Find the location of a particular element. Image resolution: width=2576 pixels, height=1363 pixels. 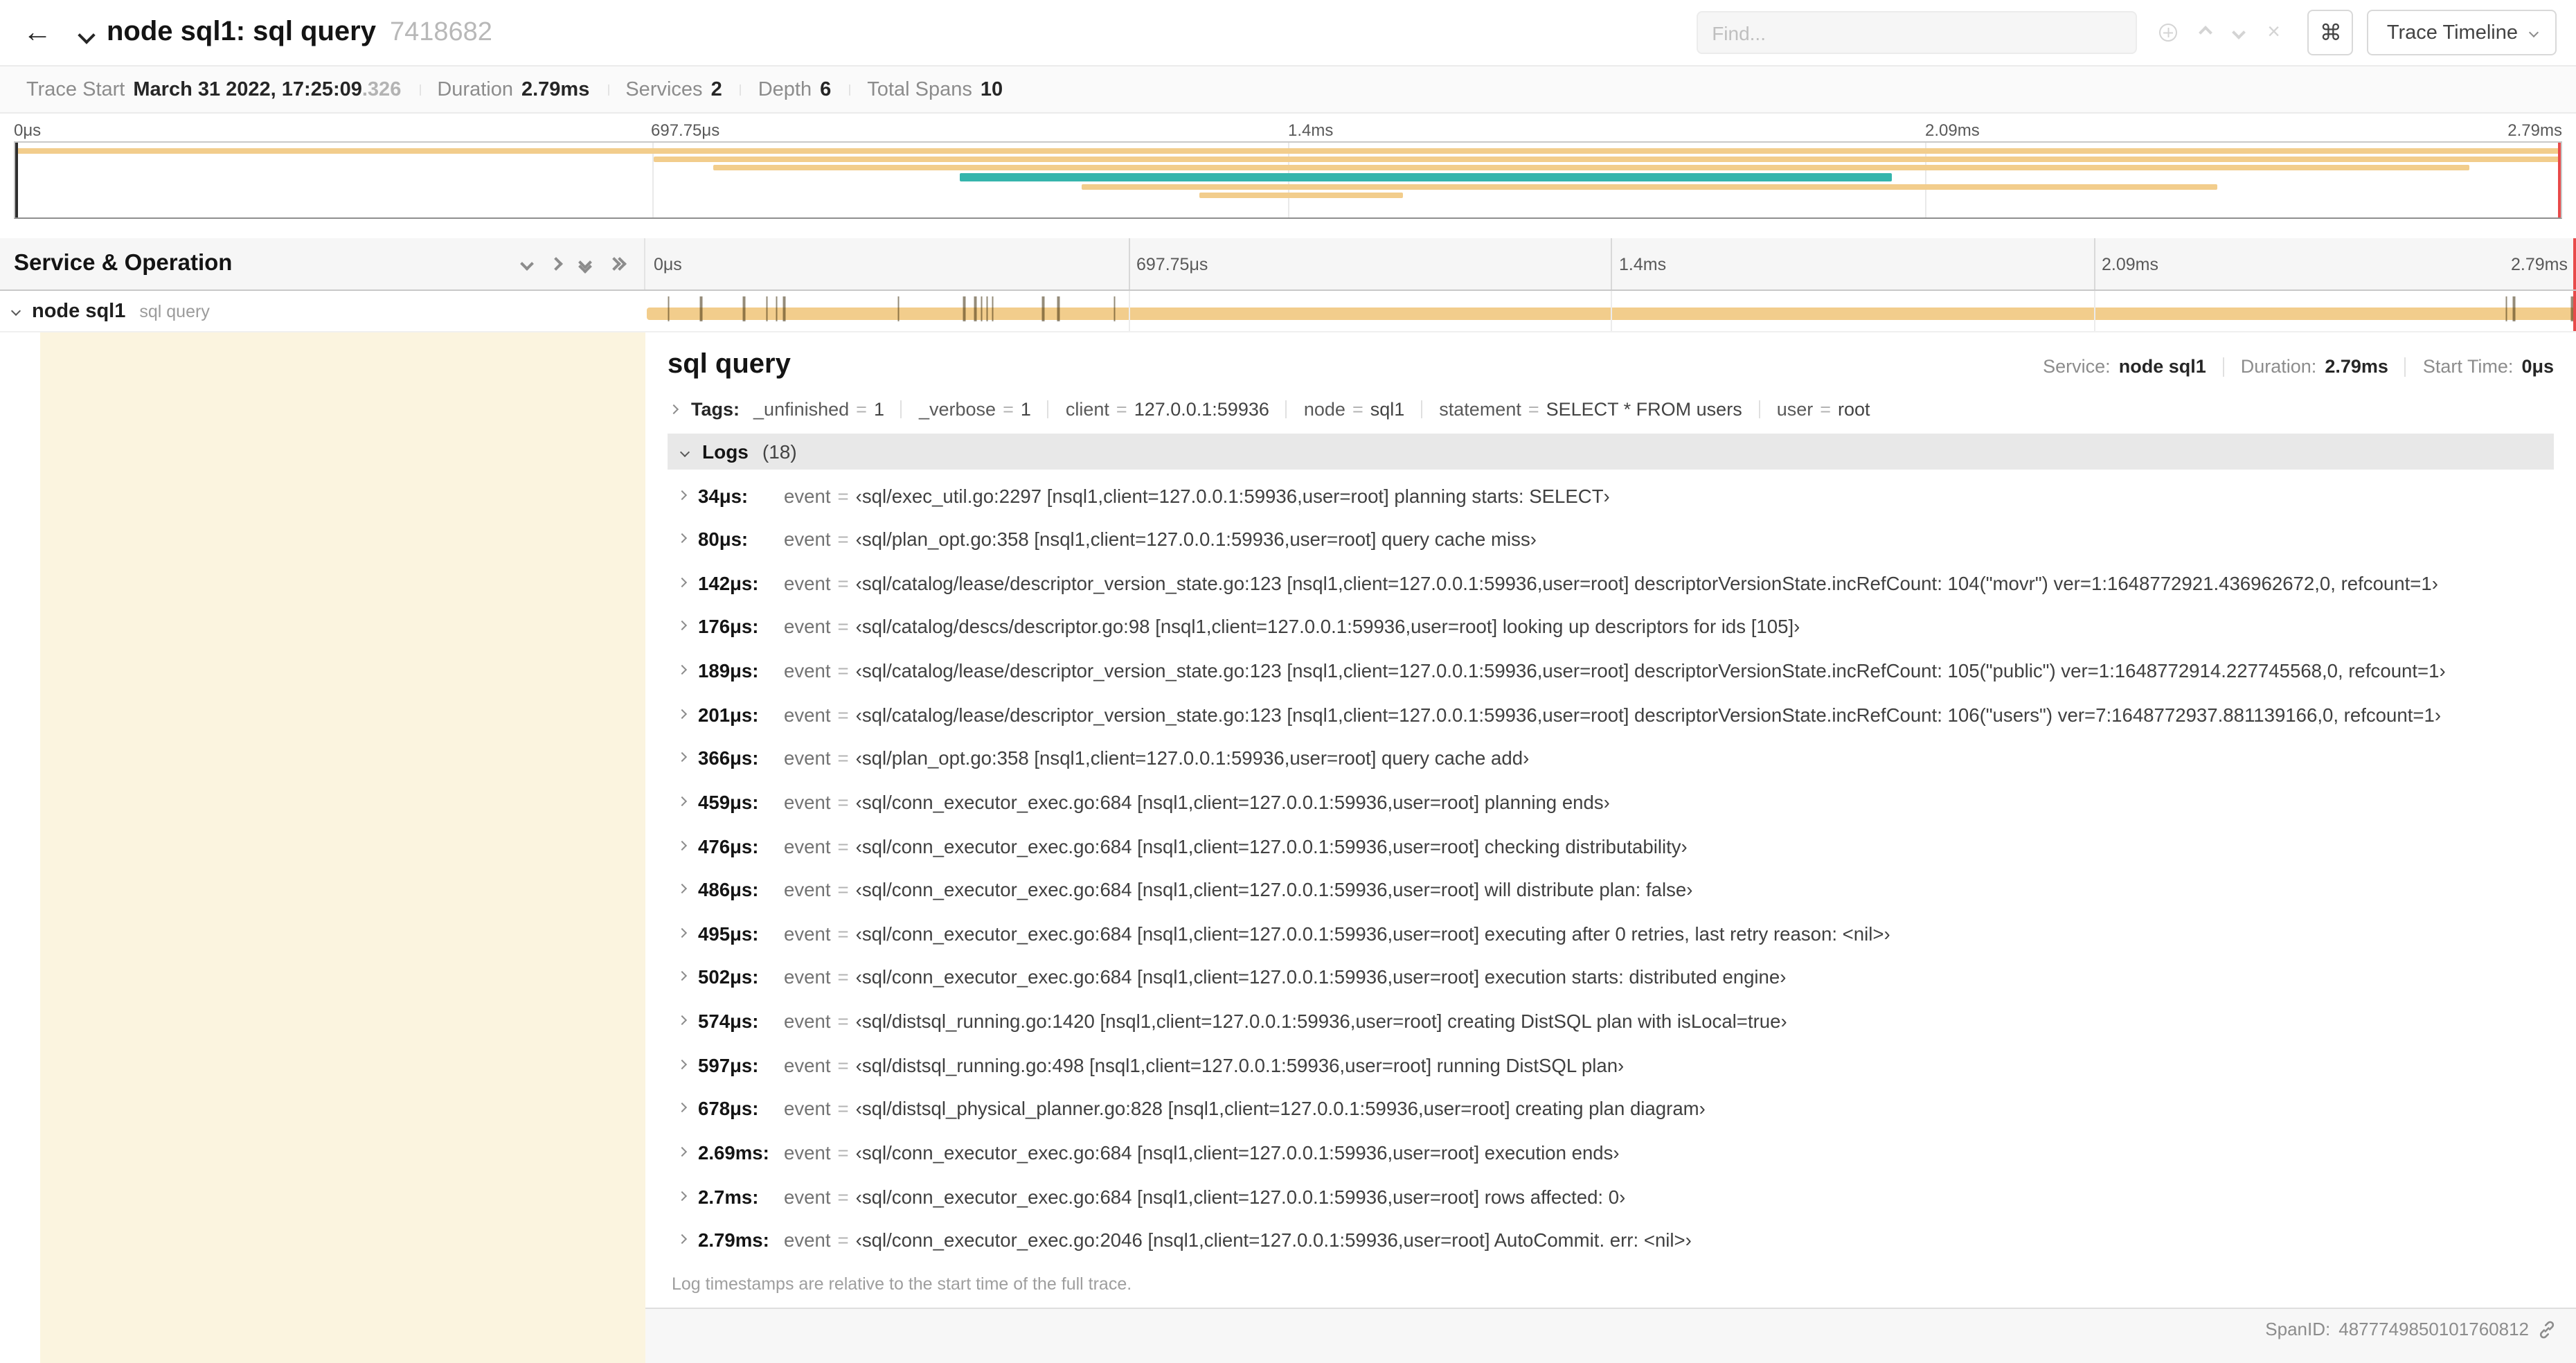

find-input is located at coordinates (1917, 33).